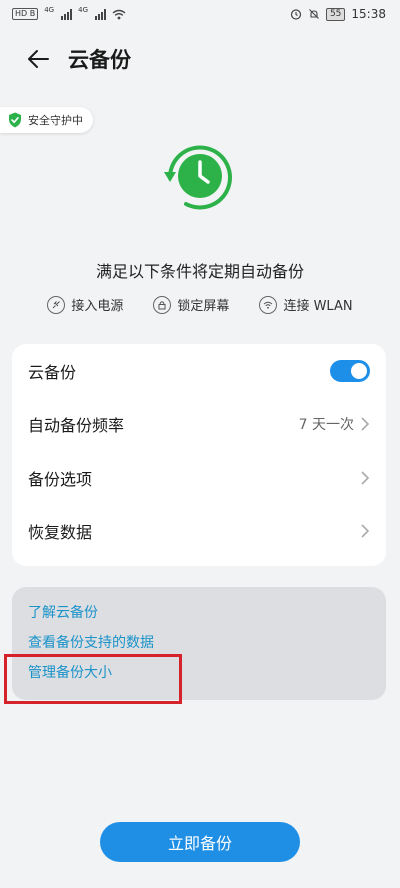  I want to click on condition-wlan-label: 连接 WLAN, so click(318, 306).